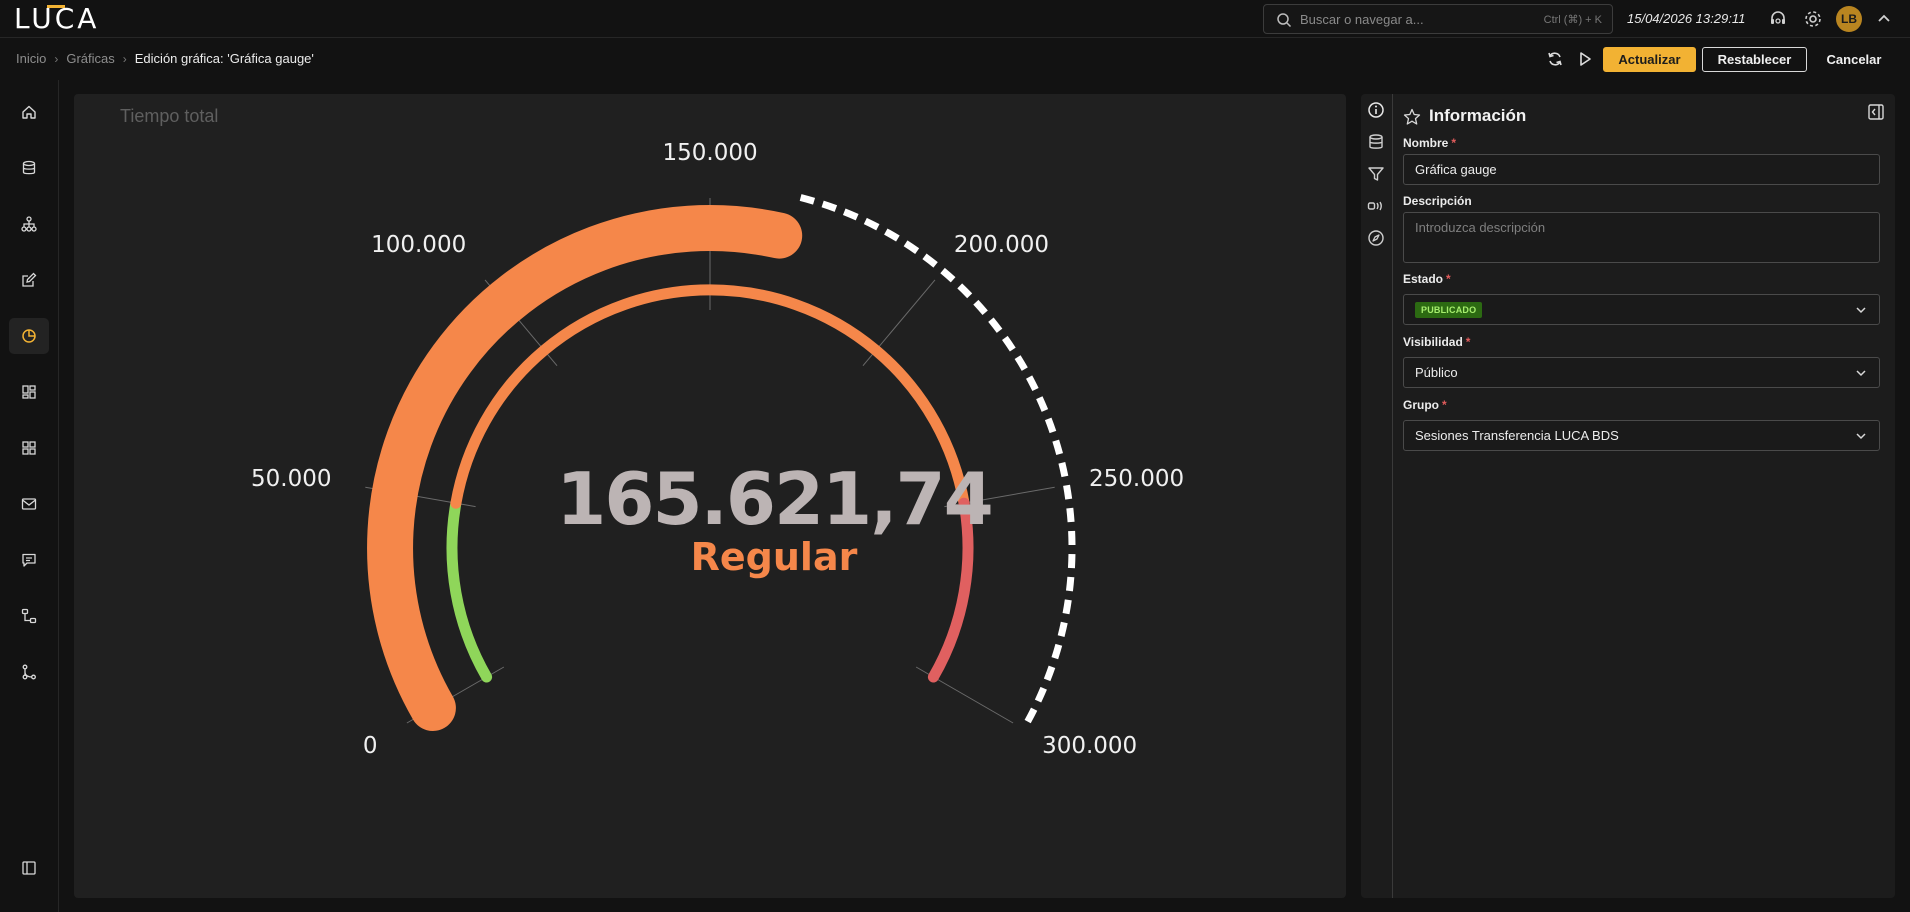 The height and width of the screenshot is (912, 1910). I want to click on name-label-text: Nombre, so click(1426, 143).